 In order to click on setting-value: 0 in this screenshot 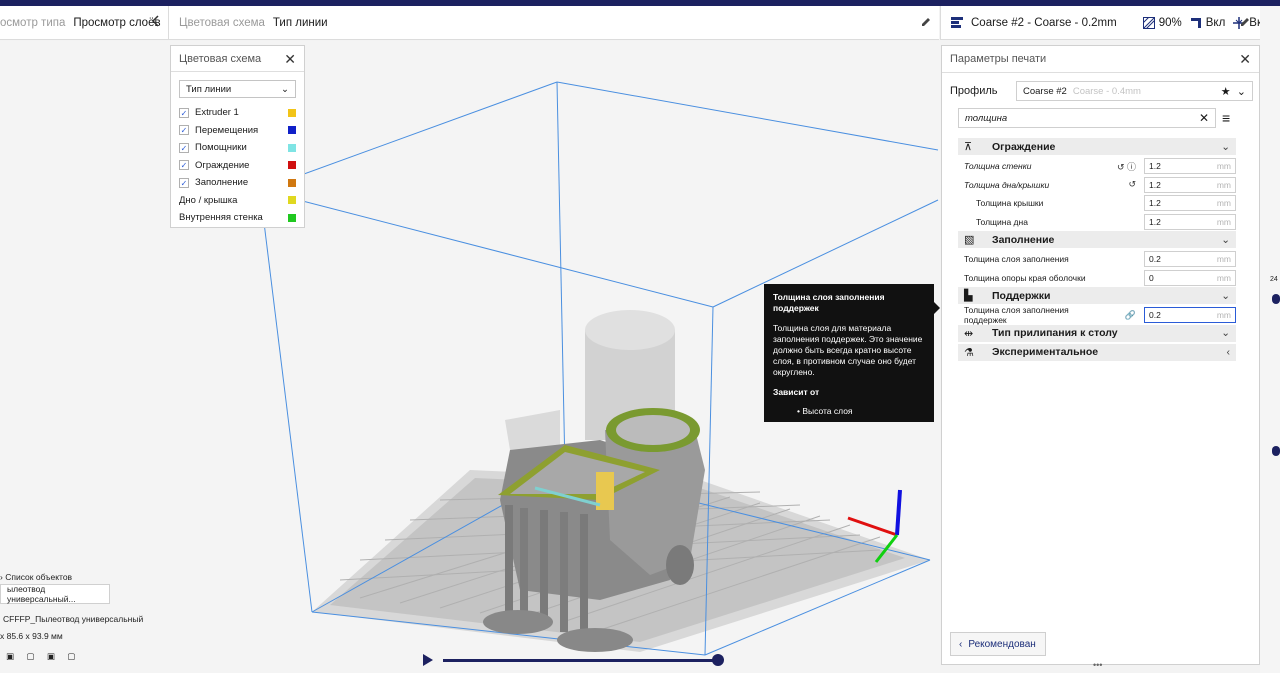, I will do `click(1151, 277)`.